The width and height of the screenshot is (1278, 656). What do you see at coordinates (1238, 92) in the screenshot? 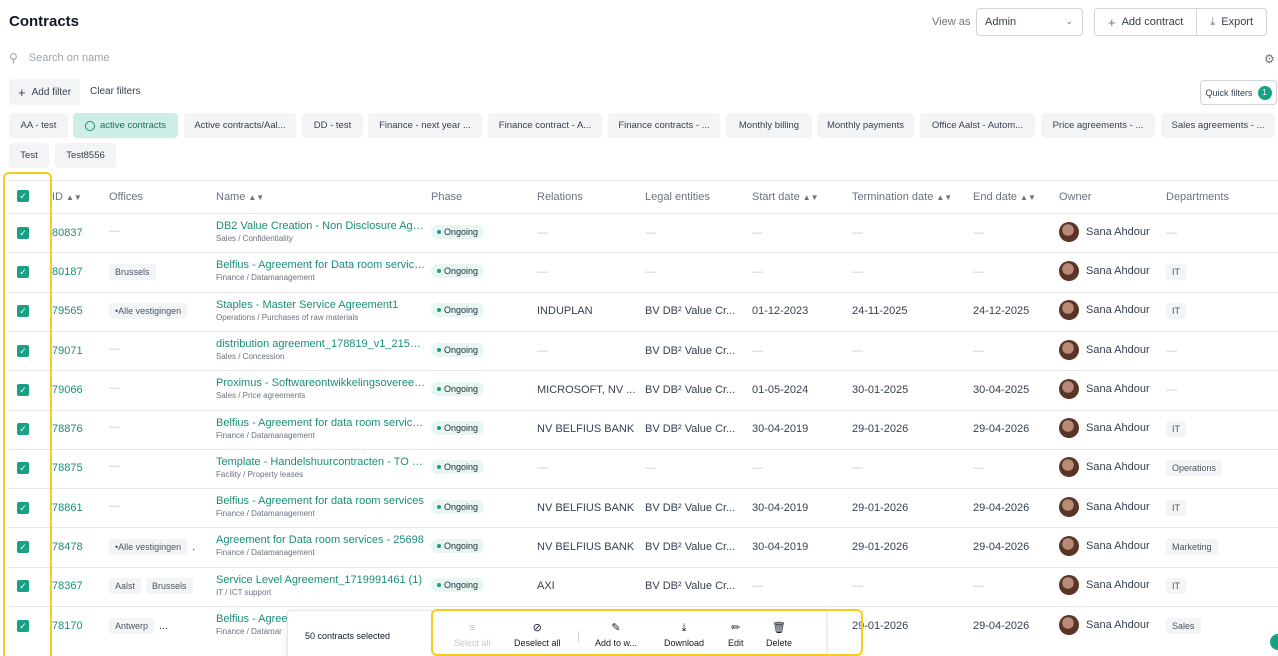
I see `quick-filters-button: Quick filters 1` at bounding box center [1238, 92].